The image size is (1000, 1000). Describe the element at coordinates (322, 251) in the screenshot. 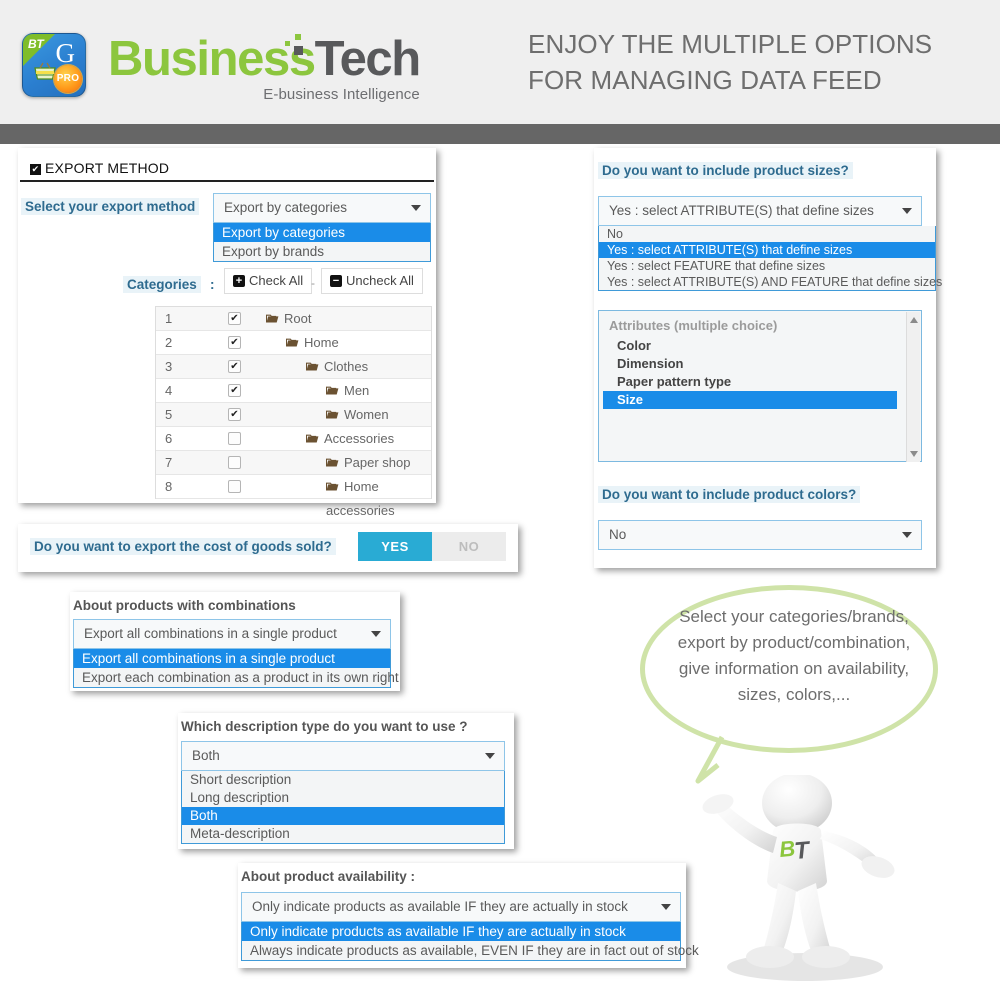

I see `export-method-option: Export by brands` at that location.